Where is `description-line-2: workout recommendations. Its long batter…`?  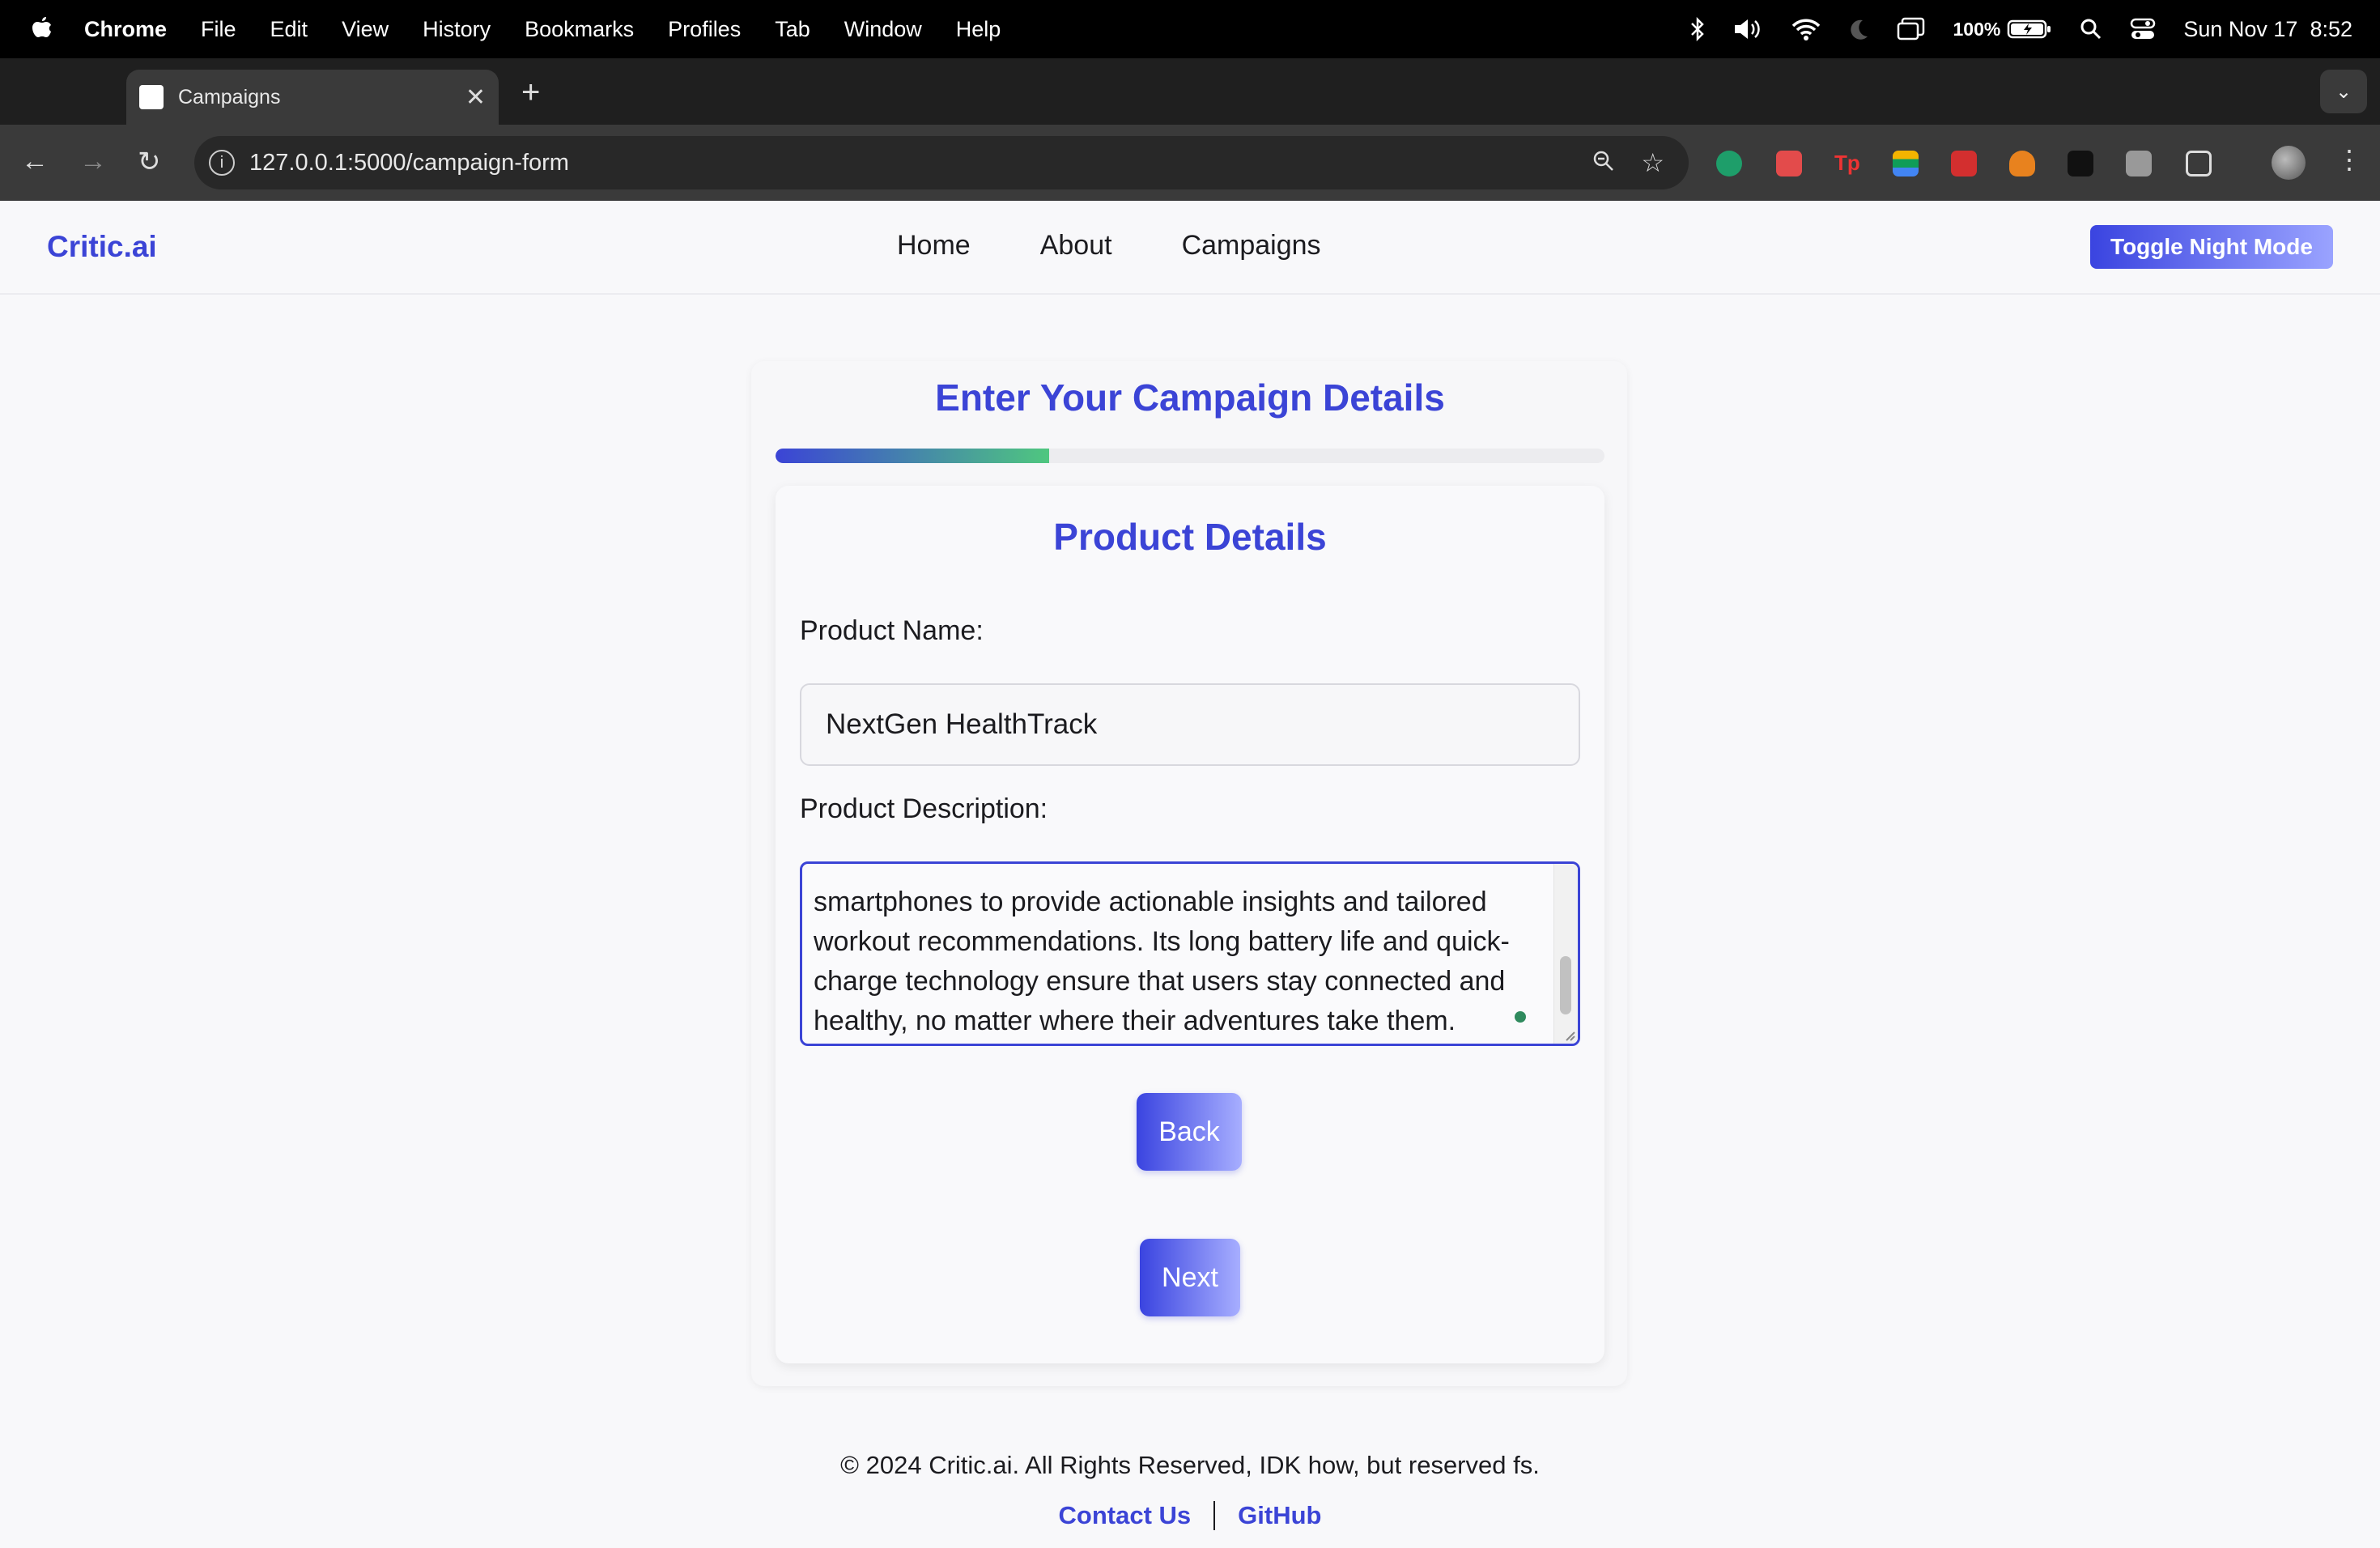
description-line-2: workout recommendations. Its long batter… is located at coordinates (1162, 941).